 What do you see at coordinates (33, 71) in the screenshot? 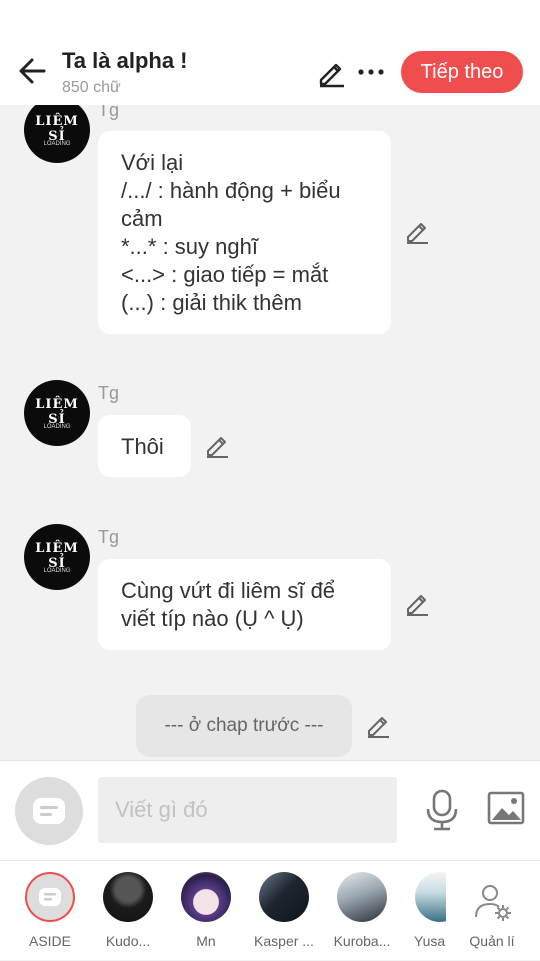
I see `back-arrow-icon` at bounding box center [33, 71].